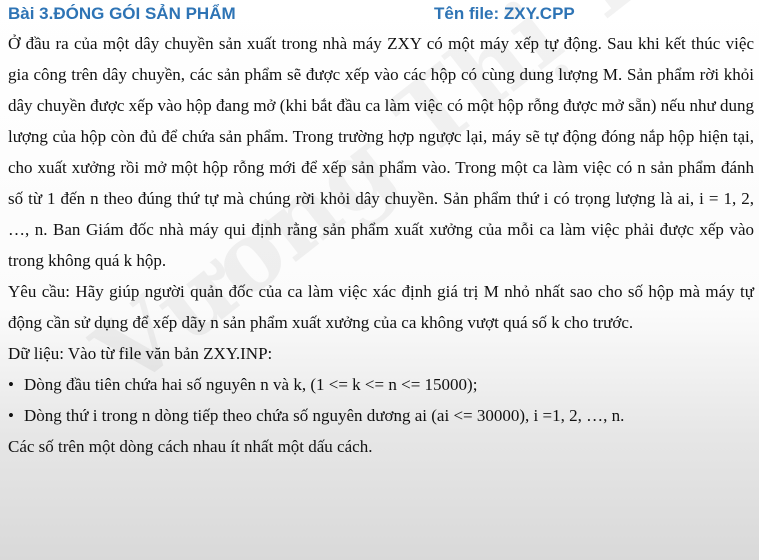  Describe the element at coordinates (140, 353) in the screenshot. I see `input-heading: Dữ liệu: Vào từ file văn bản ZXY.INP:` at that location.